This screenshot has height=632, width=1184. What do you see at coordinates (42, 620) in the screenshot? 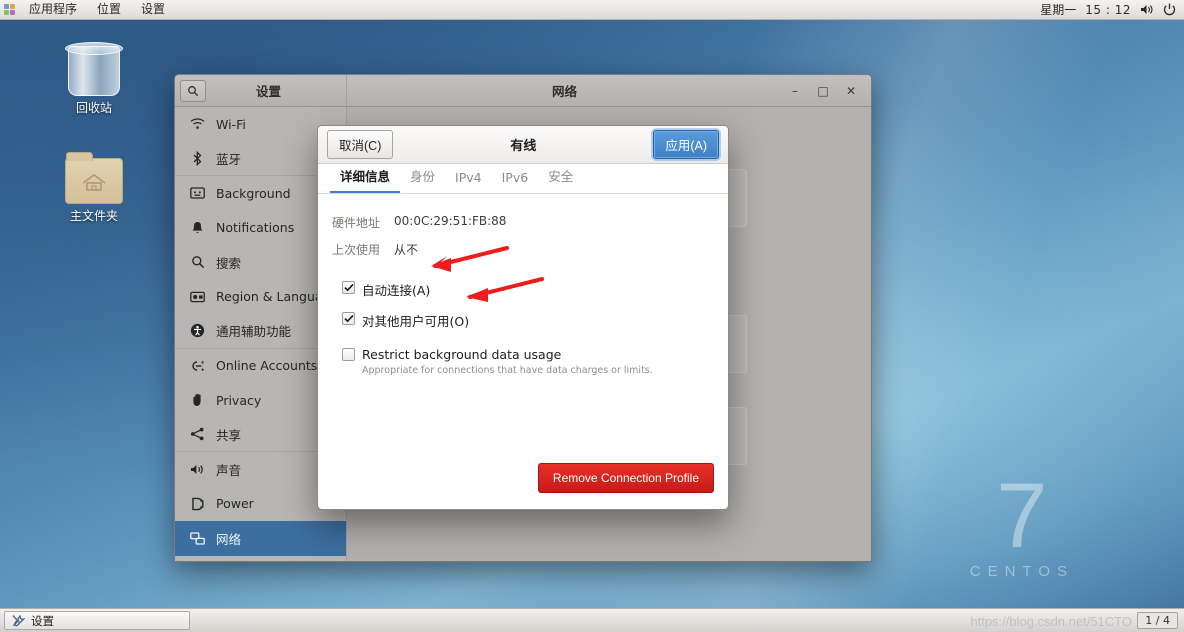
I see `taskbar-window-label: 设置` at bounding box center [42, 620].